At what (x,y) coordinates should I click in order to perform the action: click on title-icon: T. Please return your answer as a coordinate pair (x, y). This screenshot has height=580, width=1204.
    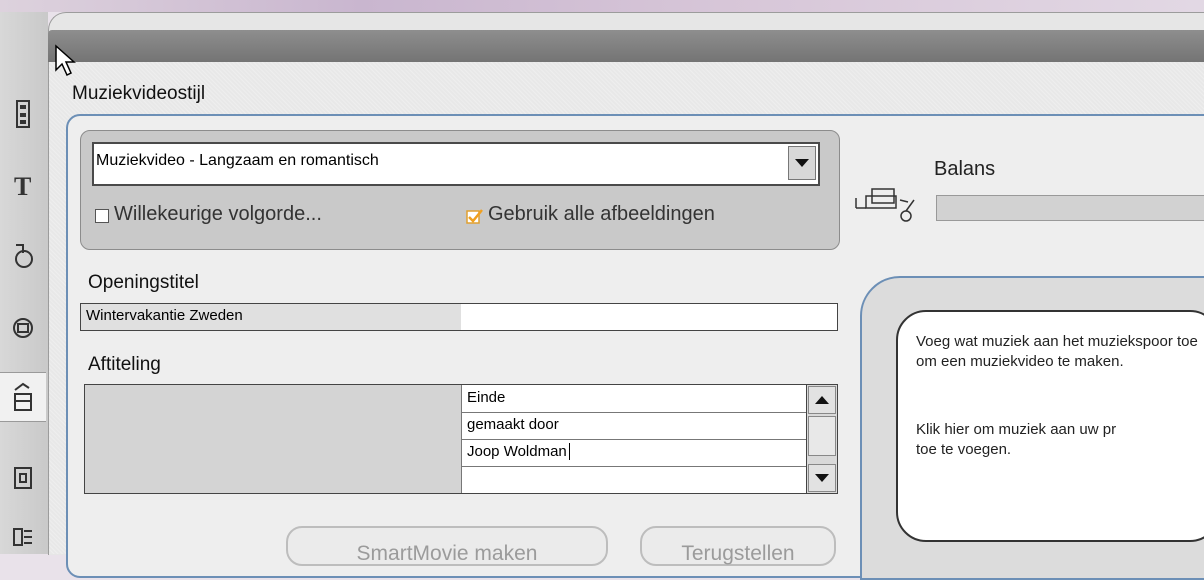
    Looking at the image, I should click on (22, 186).